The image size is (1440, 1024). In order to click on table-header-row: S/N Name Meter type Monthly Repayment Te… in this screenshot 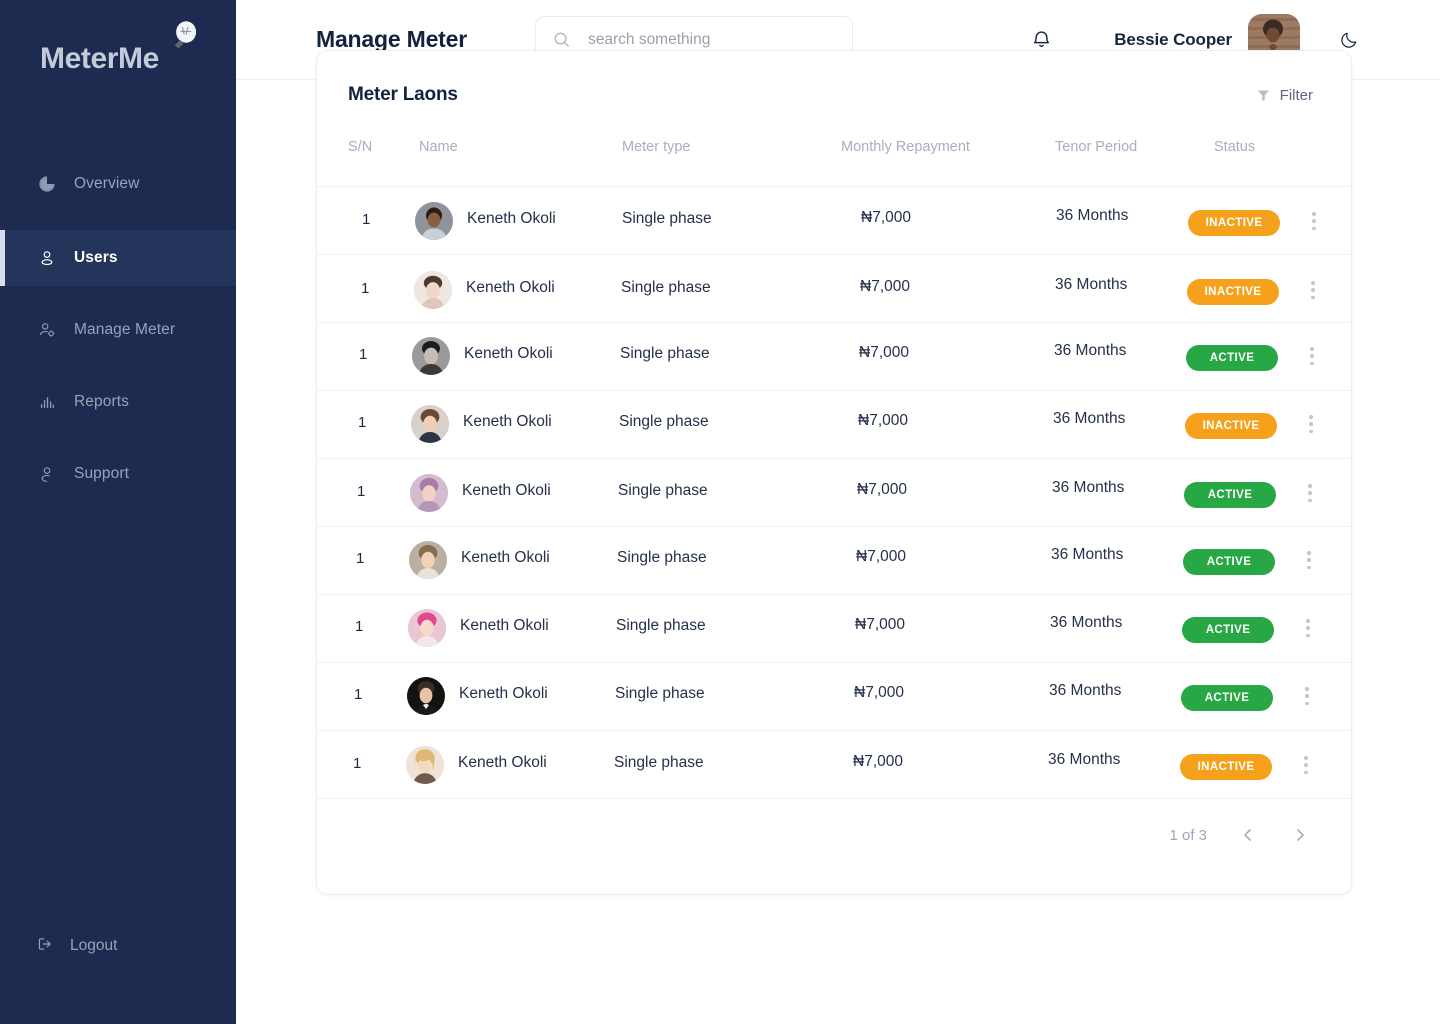, I will do `click(834, 163)`.